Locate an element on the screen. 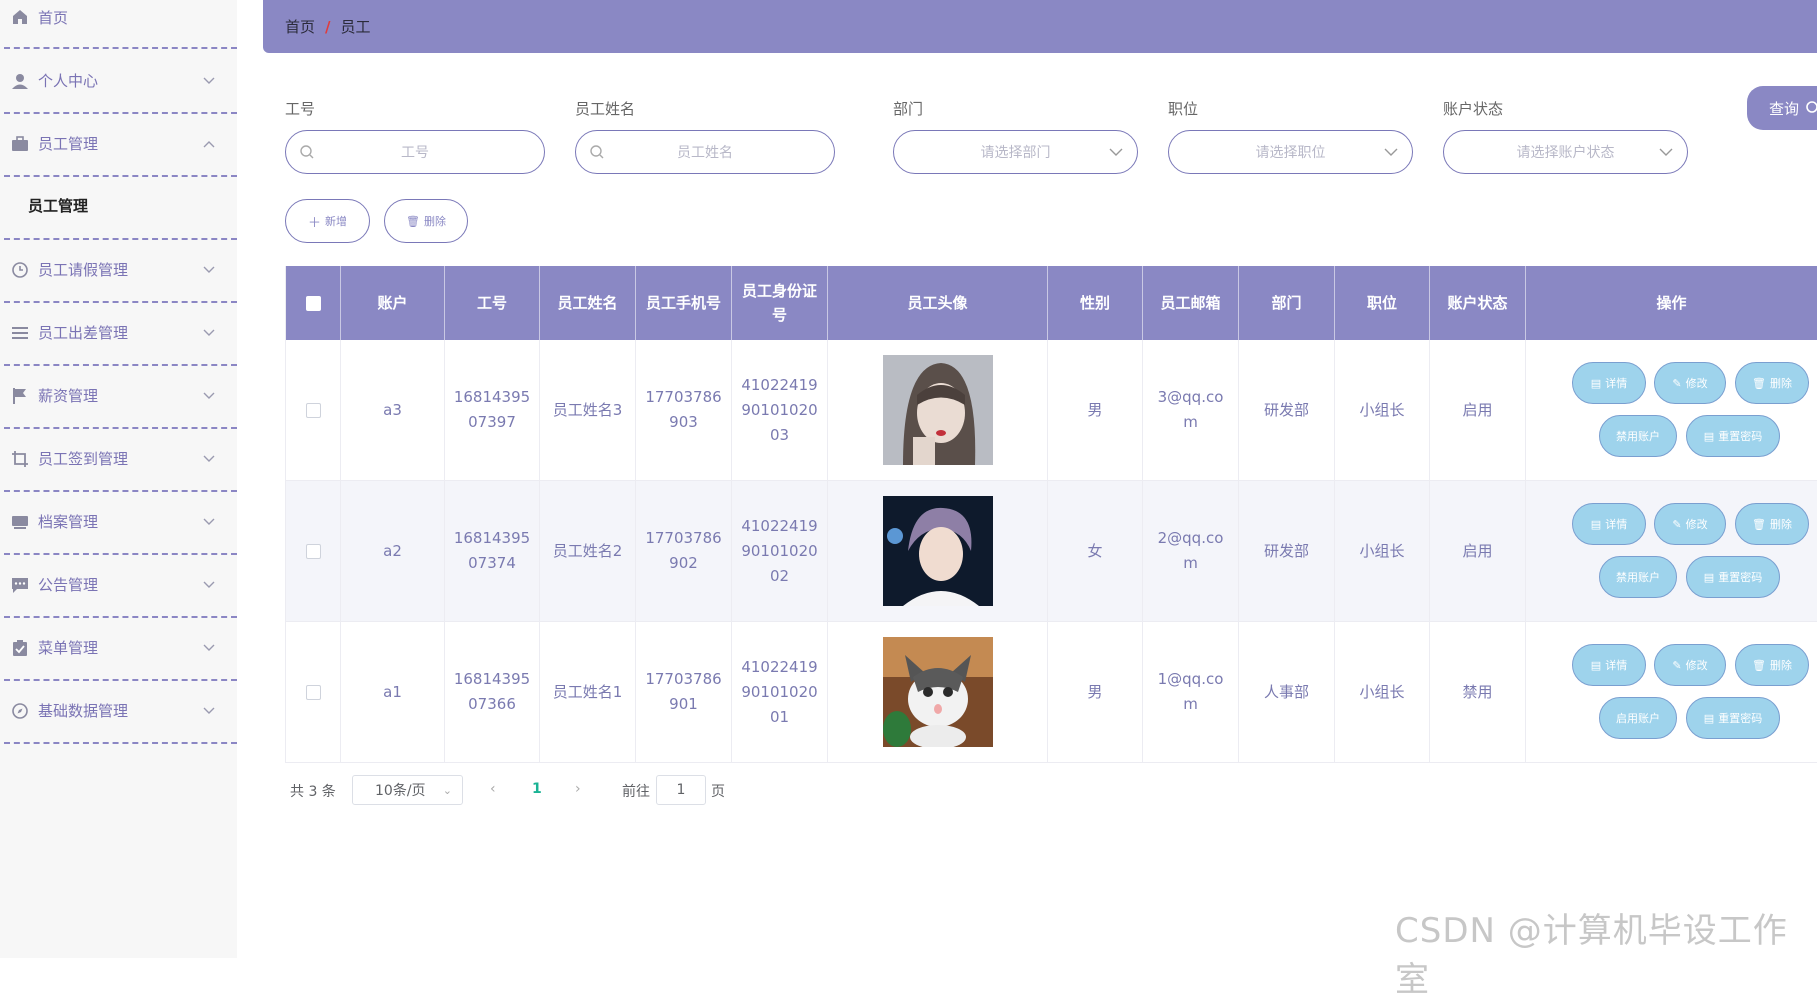 The height and width of the screenshot is (1001, 1817). next-page-icon: › is located at coordinates (578, 789).